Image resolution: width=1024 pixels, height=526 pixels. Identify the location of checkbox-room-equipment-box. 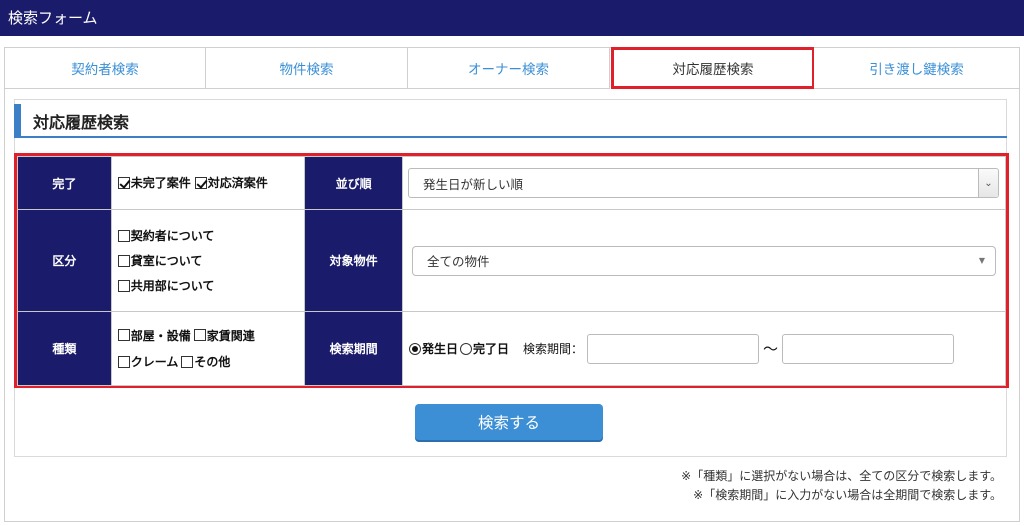
(123, 335).